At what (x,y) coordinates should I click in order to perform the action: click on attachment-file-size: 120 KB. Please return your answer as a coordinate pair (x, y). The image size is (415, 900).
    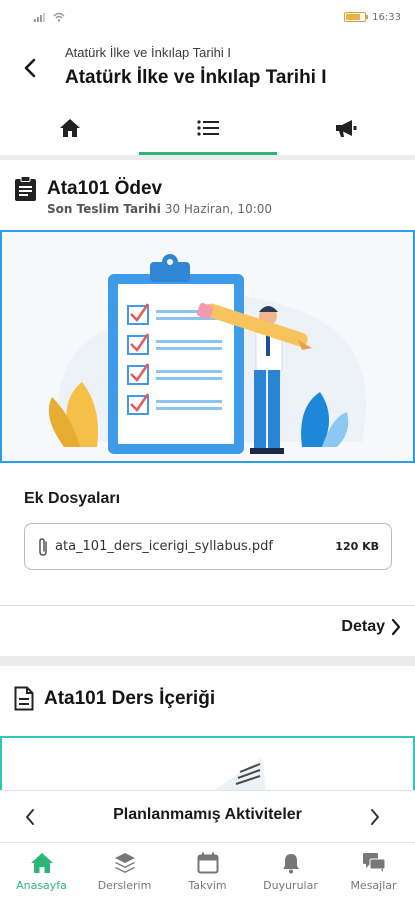
    Looking at the image, I should click on (357, 546).